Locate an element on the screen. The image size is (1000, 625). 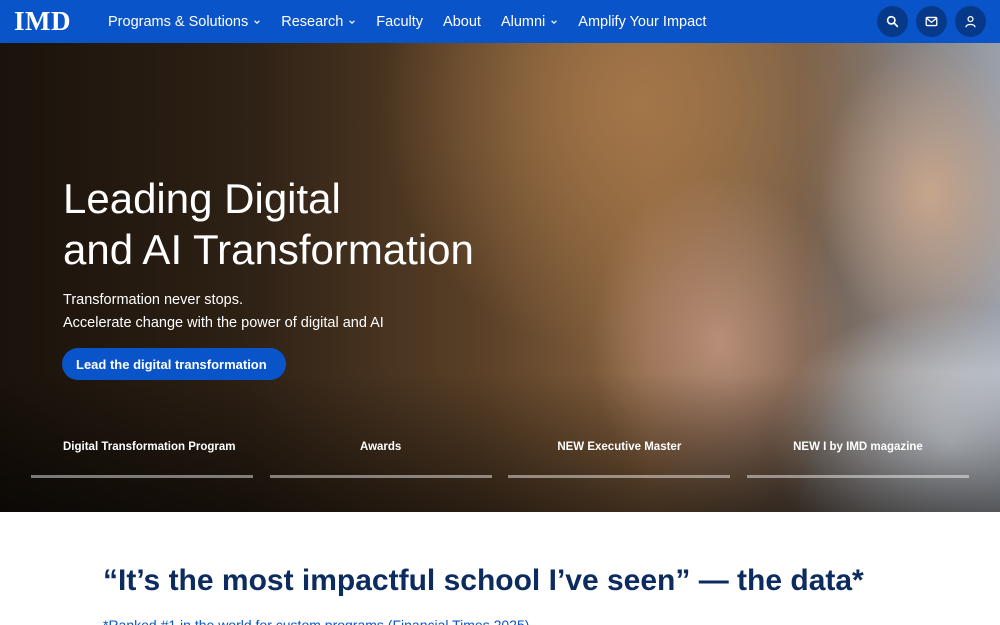
nav-faculty-label: Faculty is located at coordinates (400, 21).